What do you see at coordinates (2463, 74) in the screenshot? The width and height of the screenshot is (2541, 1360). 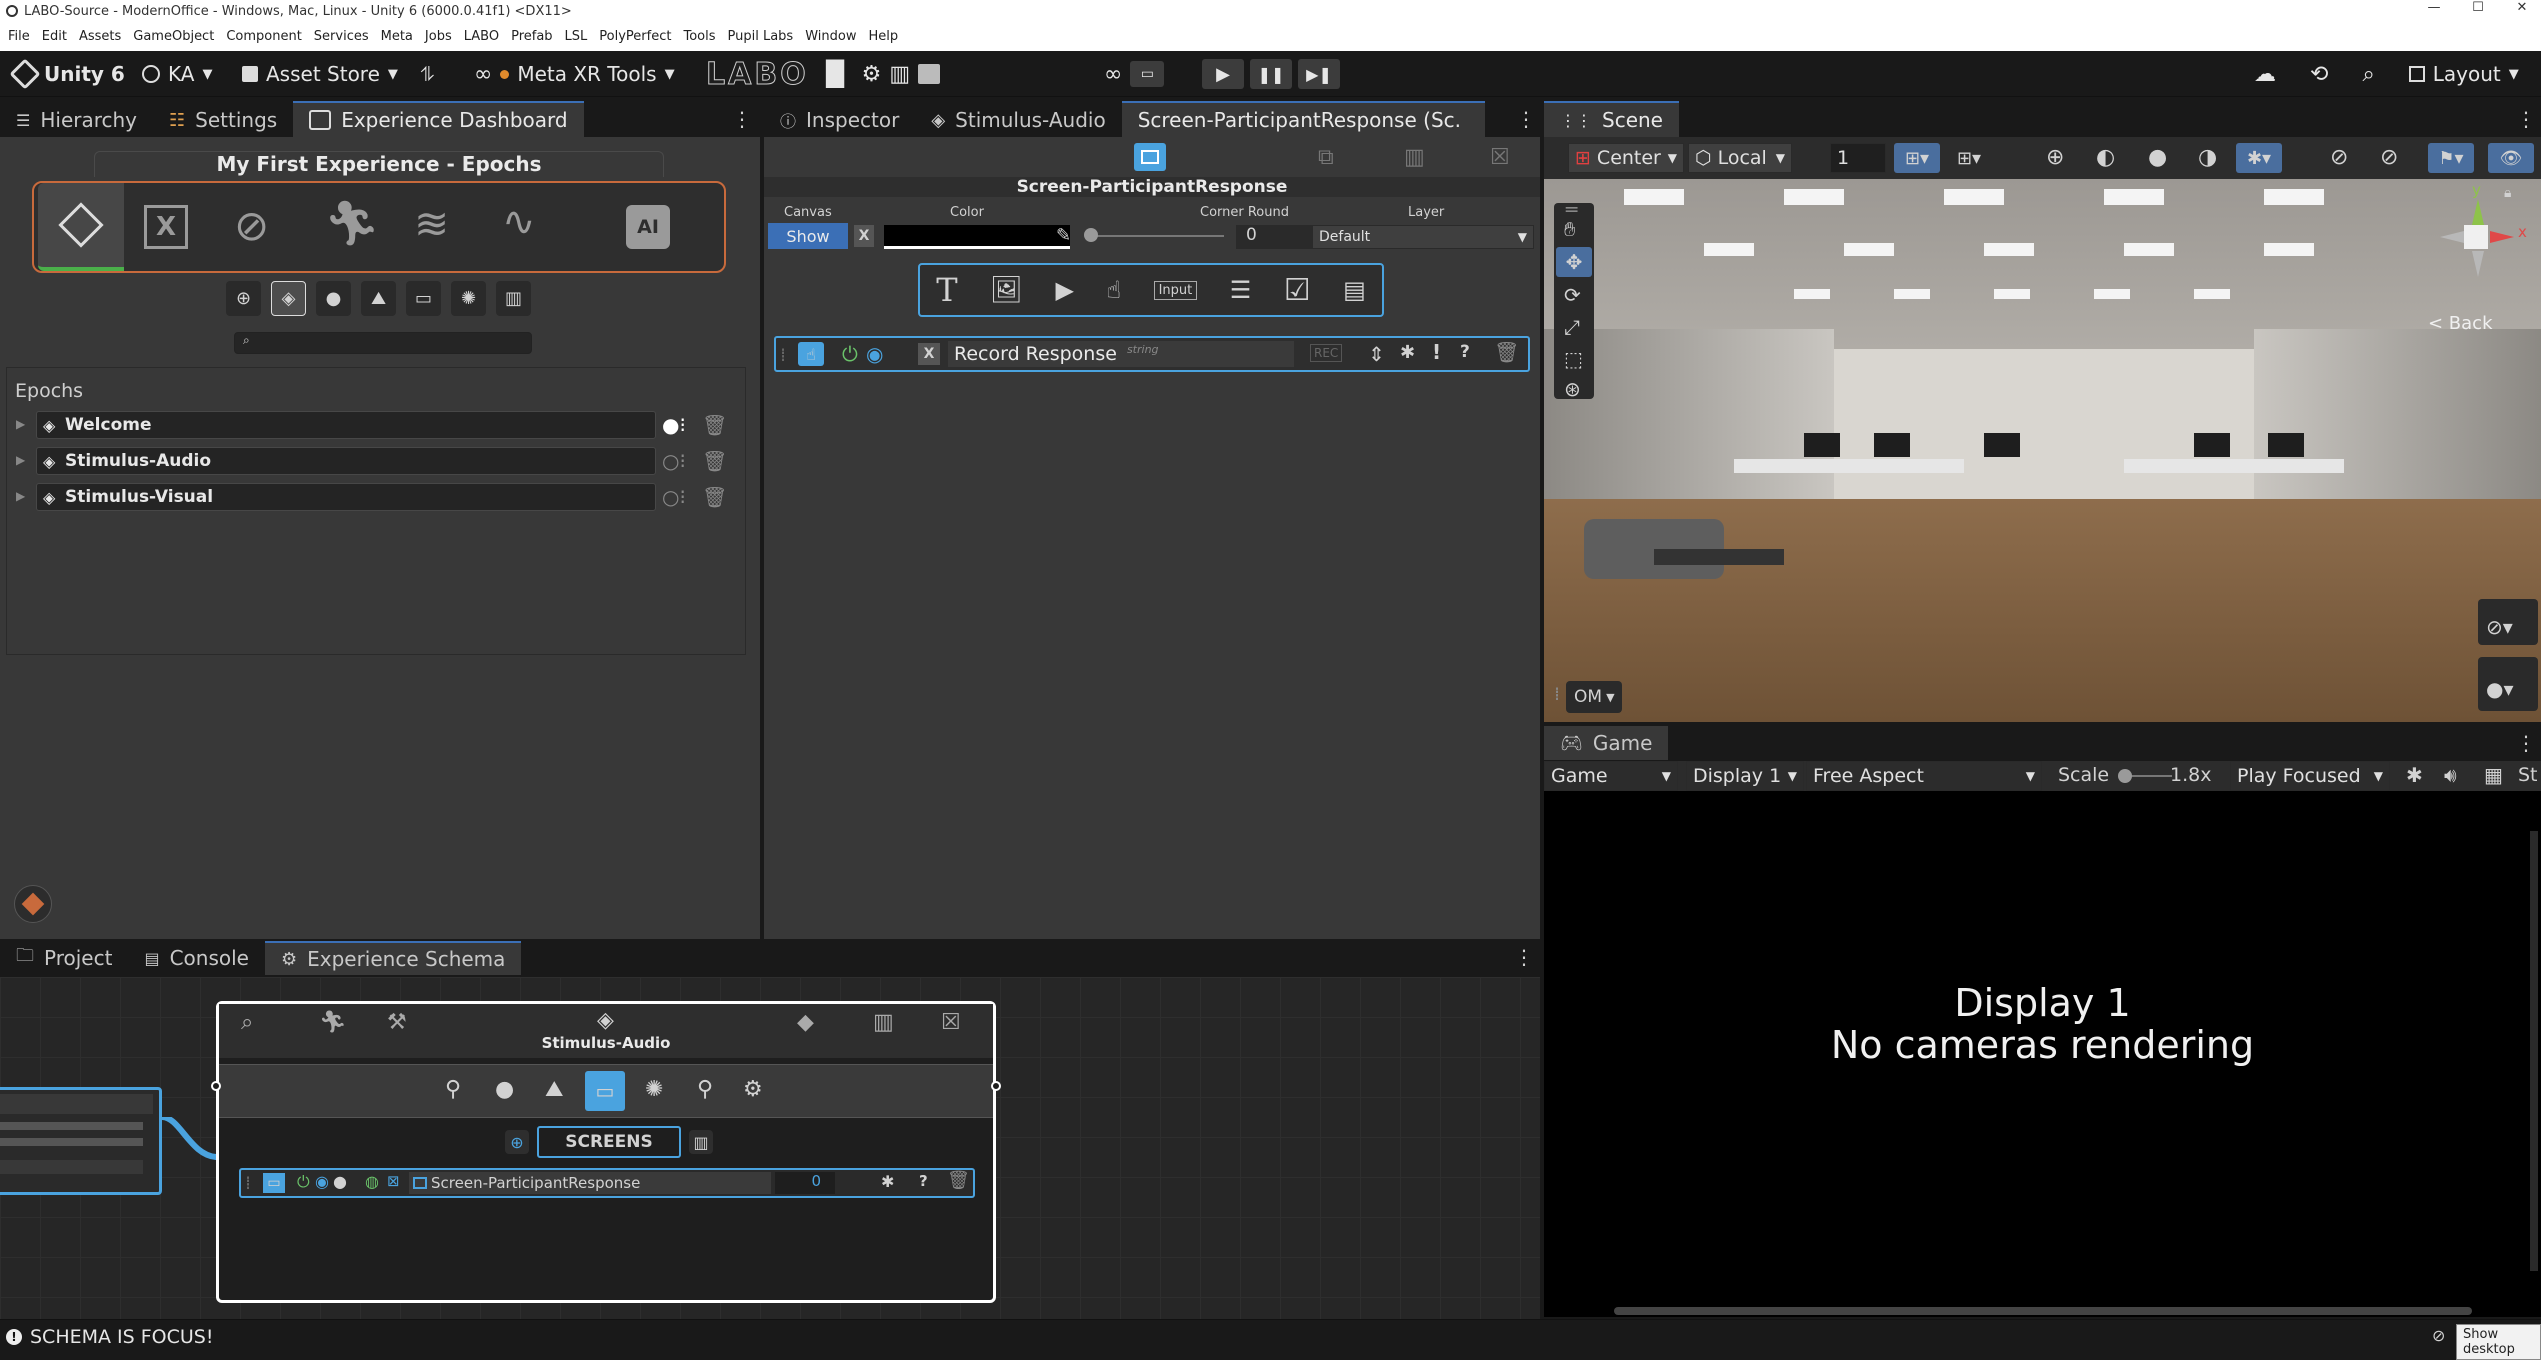 I see `layout-dropdown: Layout ▼` at bounding box center [2463, 74].